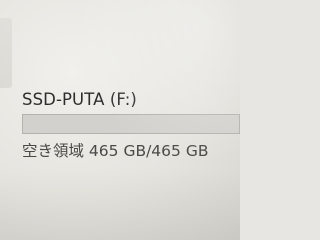 The width and height of the screenshot is (320, 240). I want to click on drive-name: SSD-PUTA (F:), so click(79, 99).